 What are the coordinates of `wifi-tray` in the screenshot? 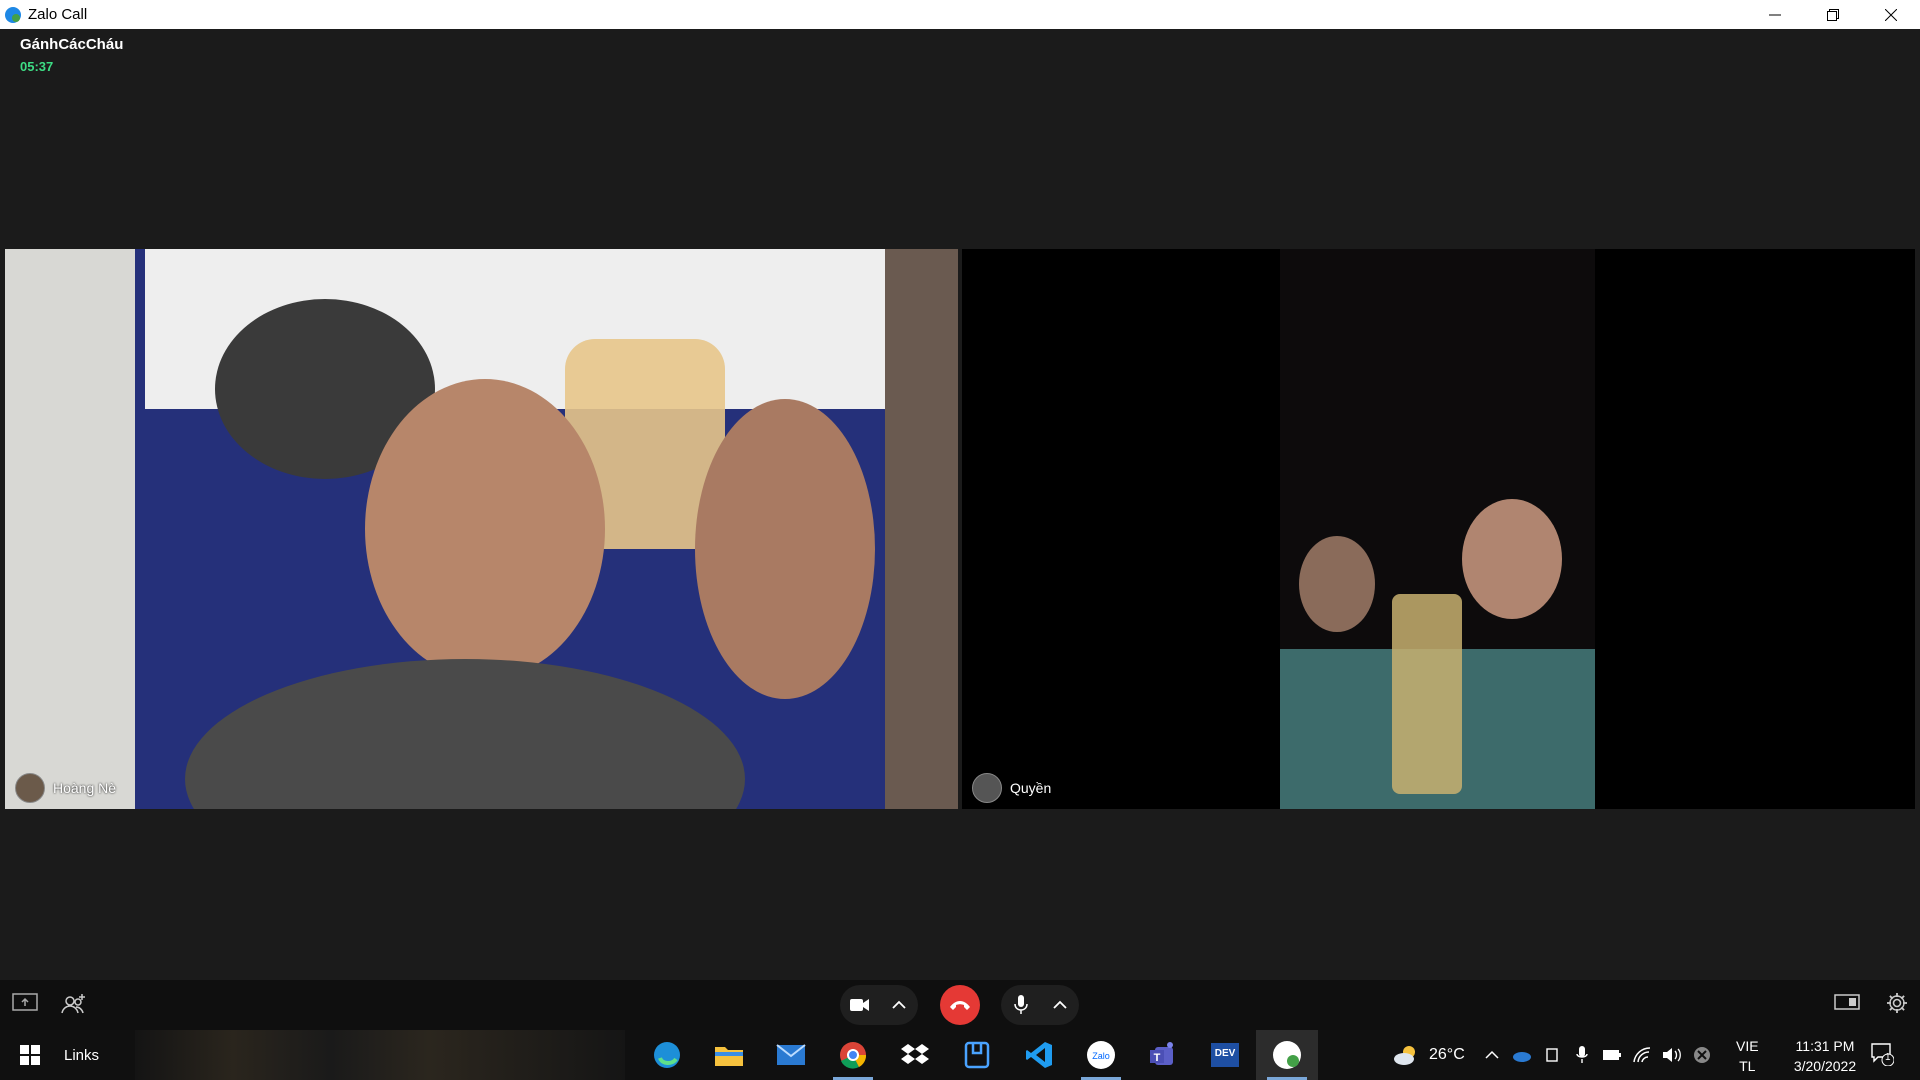 It's located at (1642, 1055).